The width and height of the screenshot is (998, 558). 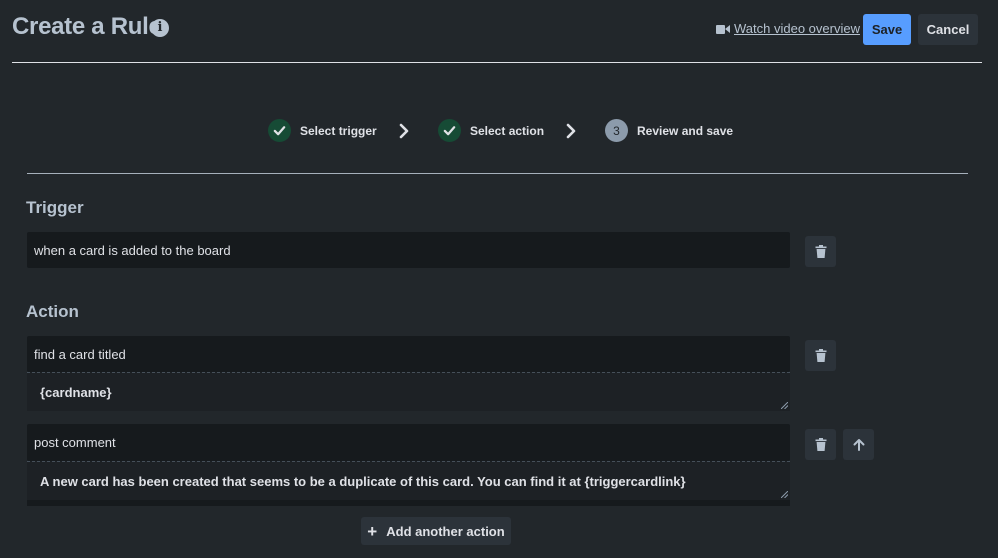 What do you see at coordinates (160, 28) in the screenshot?
I see `info-icon: i` at bounding box center [160, 28].